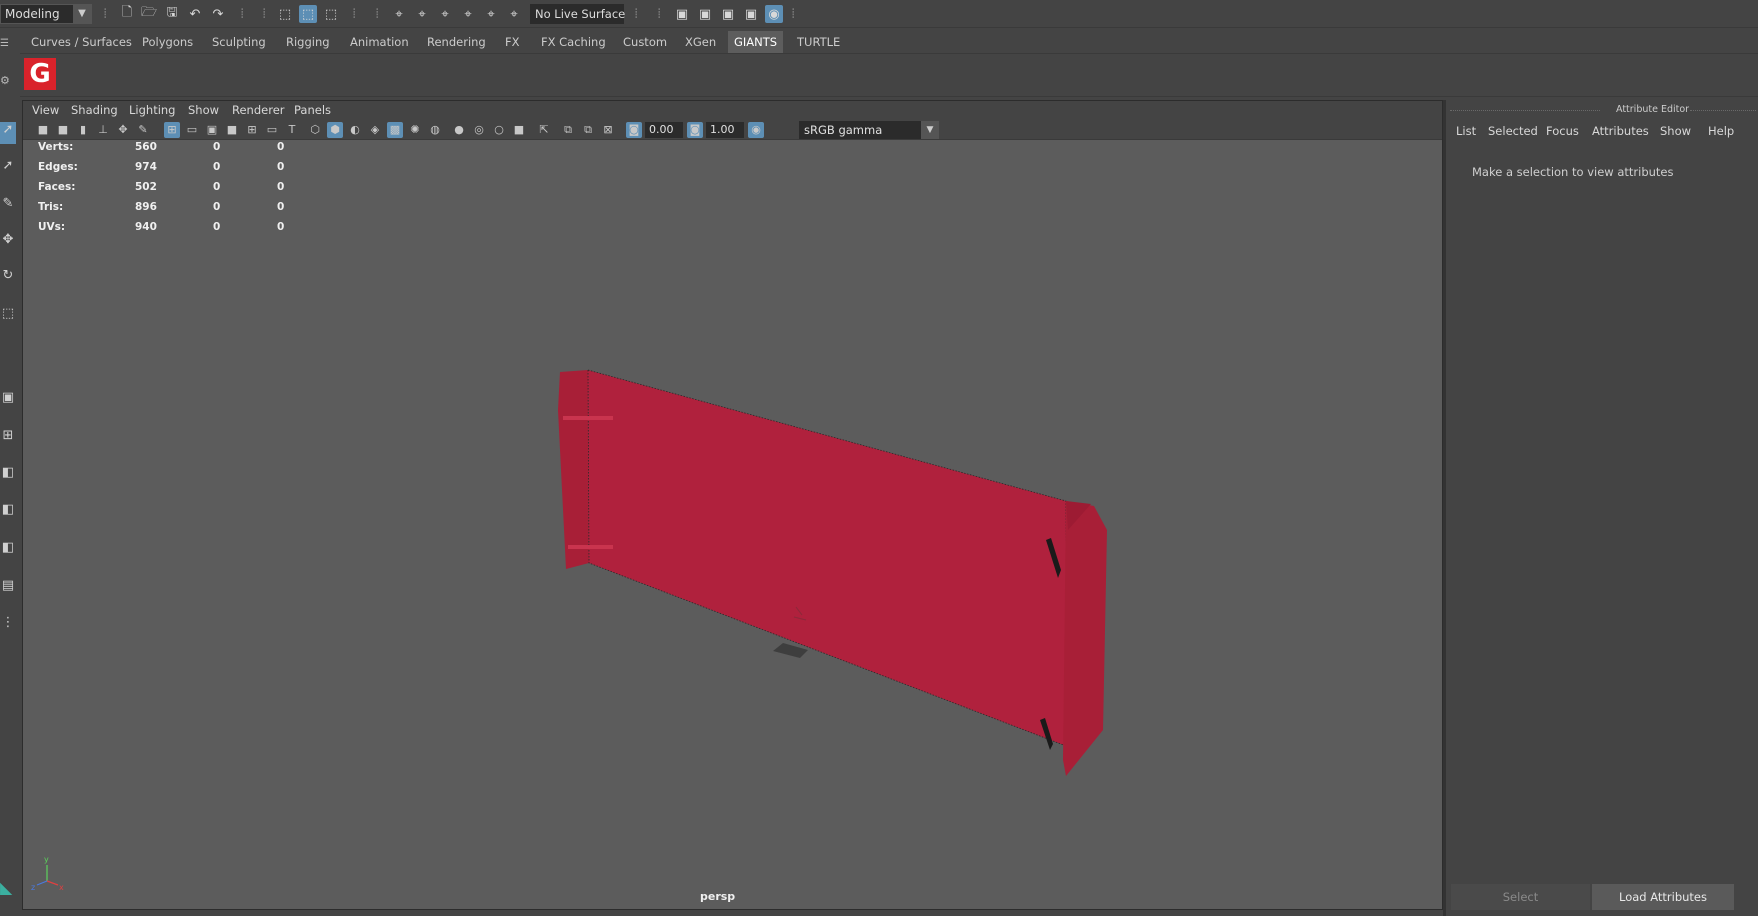  Describe the element at coordinates (1675, 131) in the screenshot. I see `ae-menu-show: Show` at that location.